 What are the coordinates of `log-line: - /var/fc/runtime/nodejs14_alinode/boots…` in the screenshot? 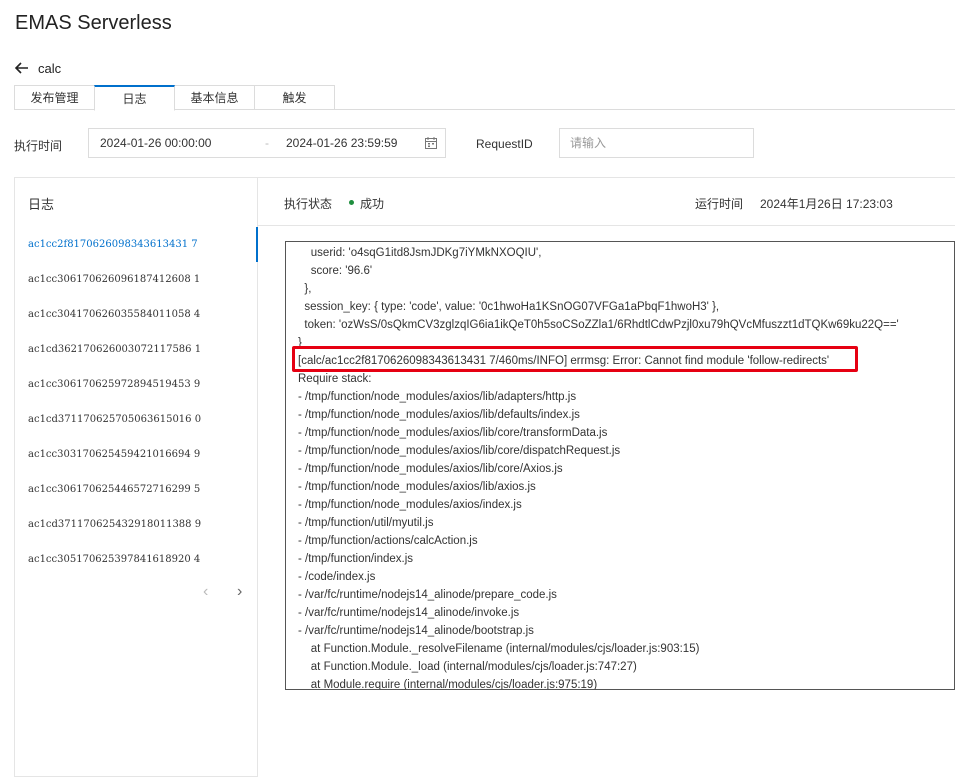 It's located at (416, 631).